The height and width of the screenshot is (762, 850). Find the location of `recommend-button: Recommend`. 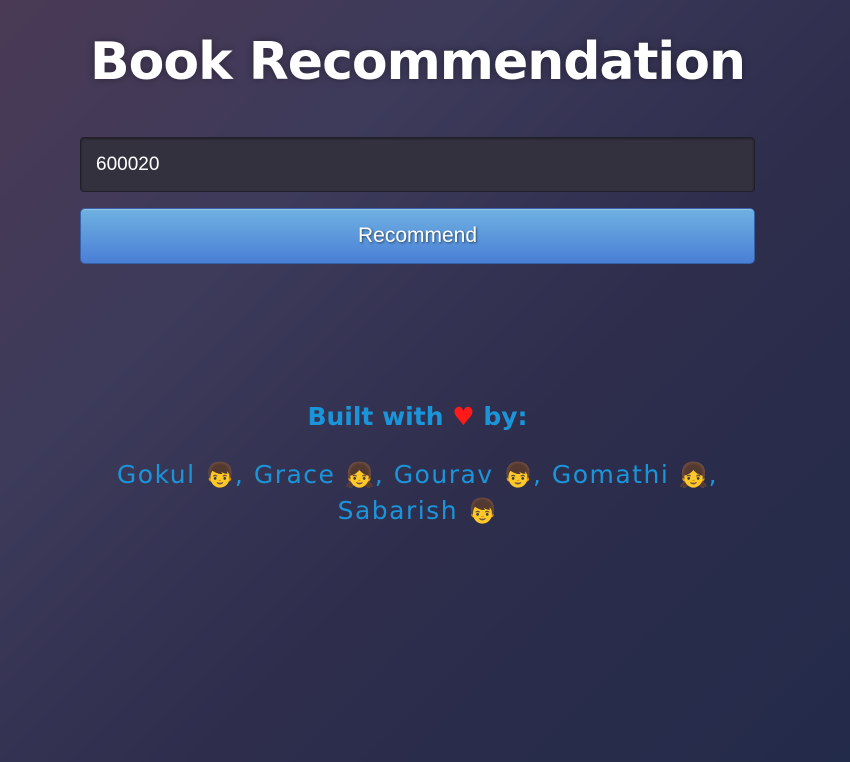

recommend-button: Recommend is located at coordinates (417, 236).